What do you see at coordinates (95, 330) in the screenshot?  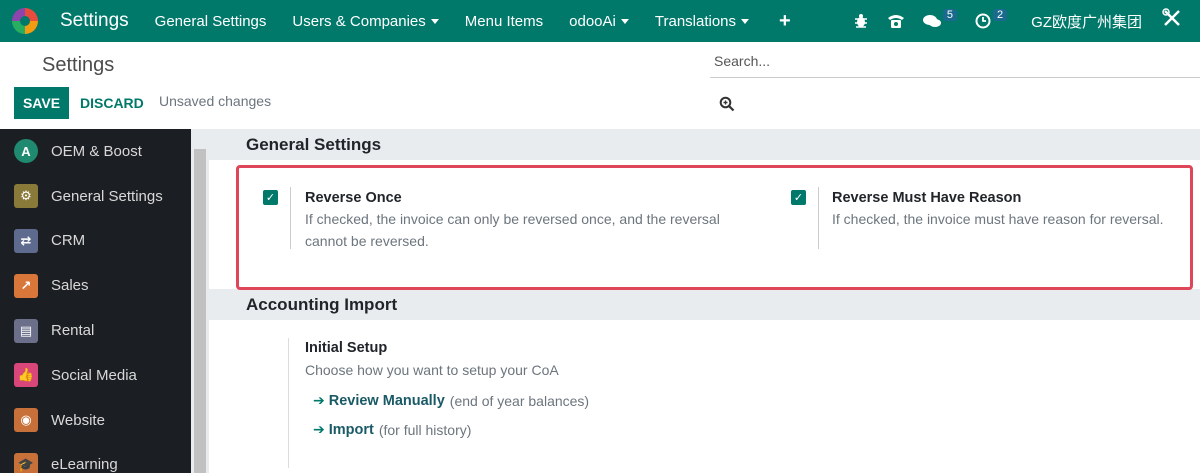 I see `sidebar-item-rental: ▤ Rental` at bounding box center [95, 330].